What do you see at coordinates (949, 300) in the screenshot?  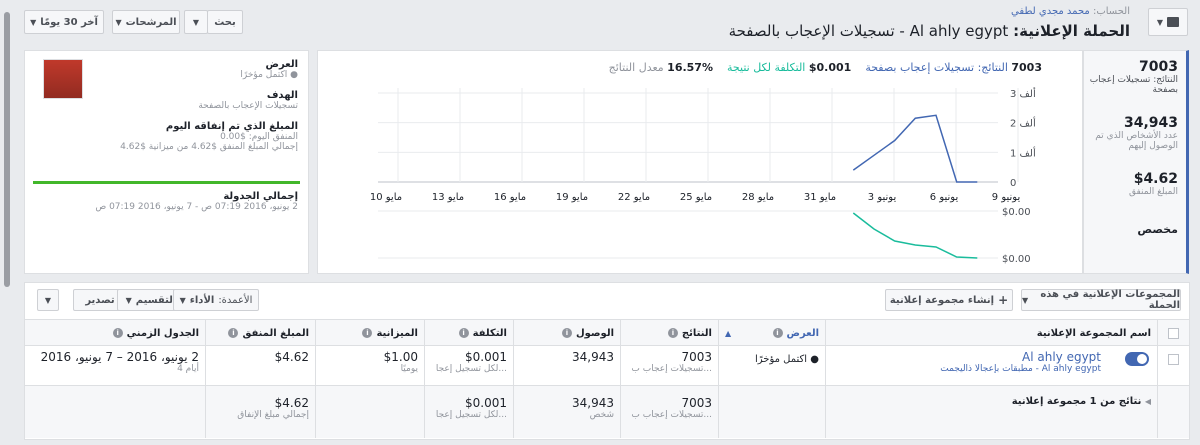 I see `create-adset-button: + إنشاء مجموعة إعلانية` at bounding box center [949, 300].